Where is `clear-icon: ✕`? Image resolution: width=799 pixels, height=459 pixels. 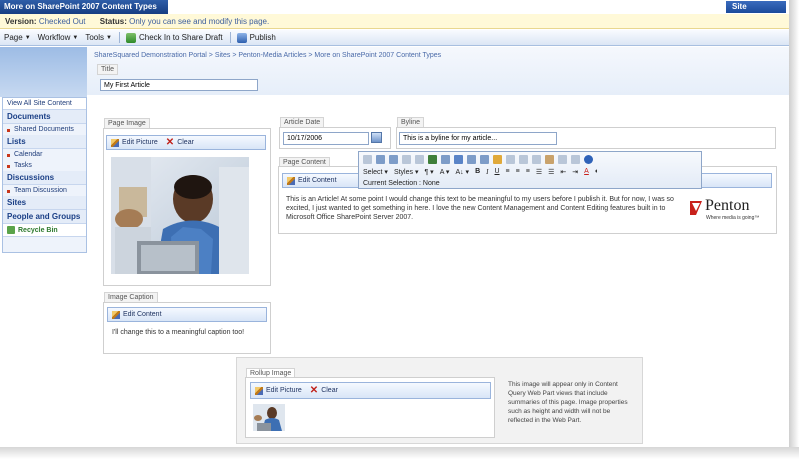
clear-icon: ✕ is located at coordinates (170, 142).